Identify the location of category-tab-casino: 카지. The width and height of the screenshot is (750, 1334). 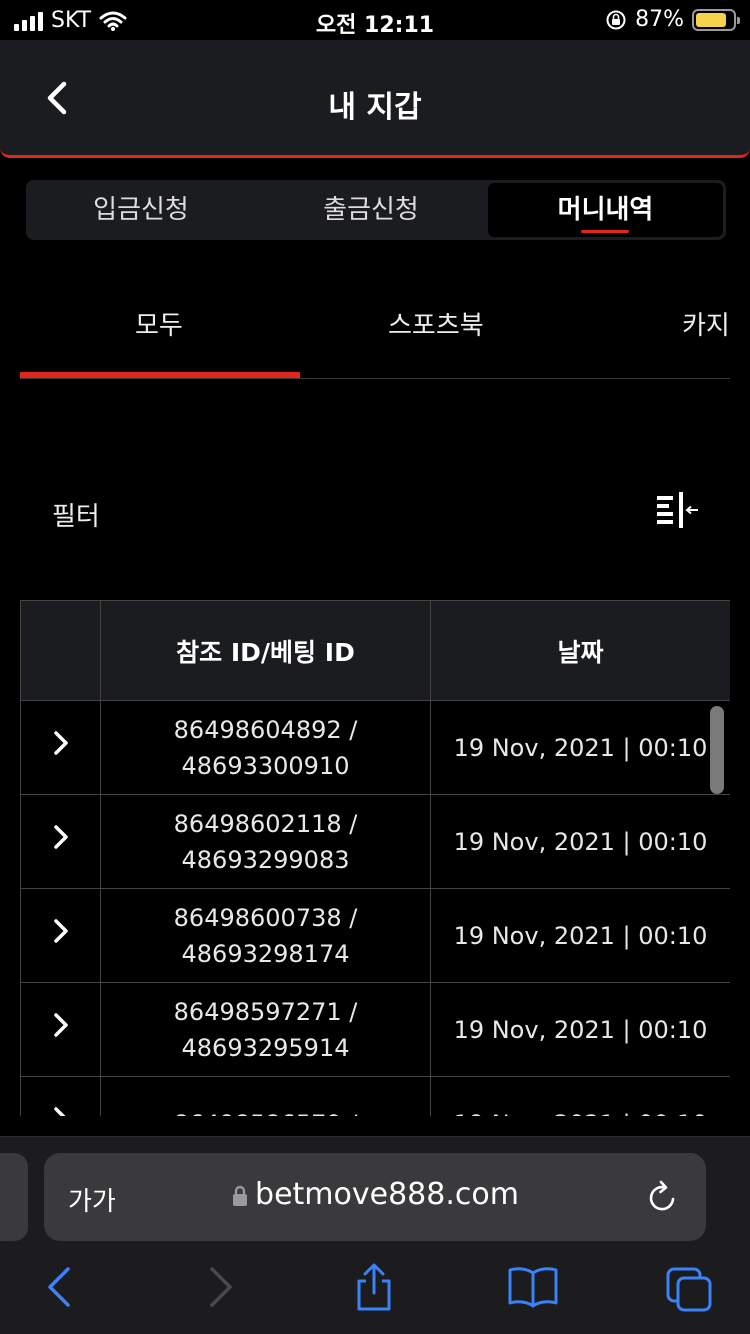
(706, 323).